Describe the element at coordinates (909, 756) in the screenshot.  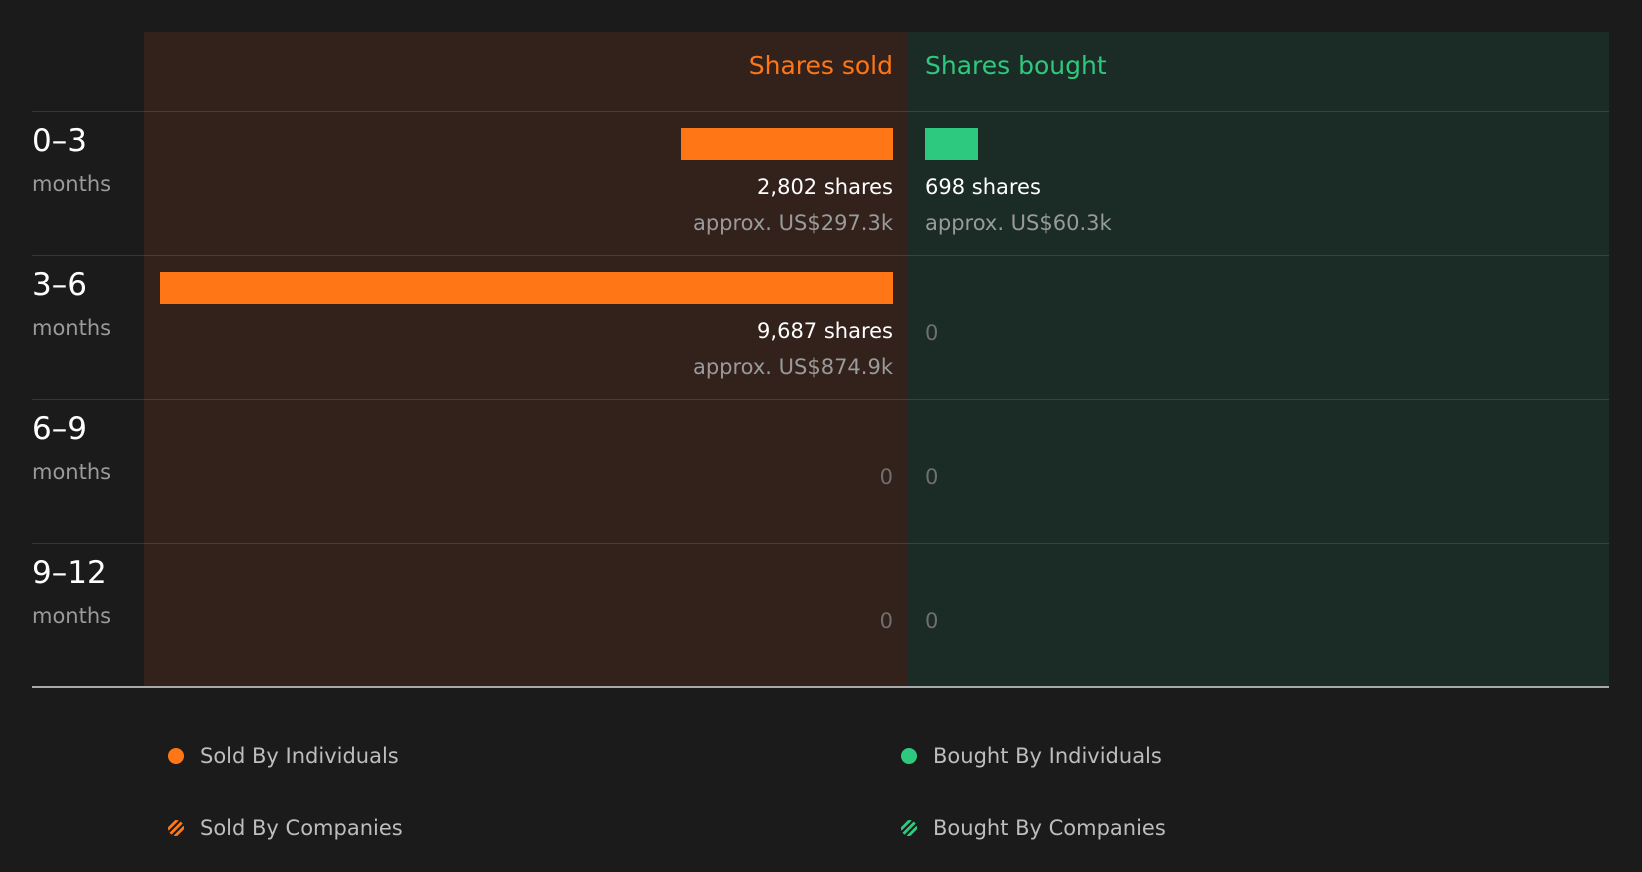
I see `green-dot-icon` at that location.